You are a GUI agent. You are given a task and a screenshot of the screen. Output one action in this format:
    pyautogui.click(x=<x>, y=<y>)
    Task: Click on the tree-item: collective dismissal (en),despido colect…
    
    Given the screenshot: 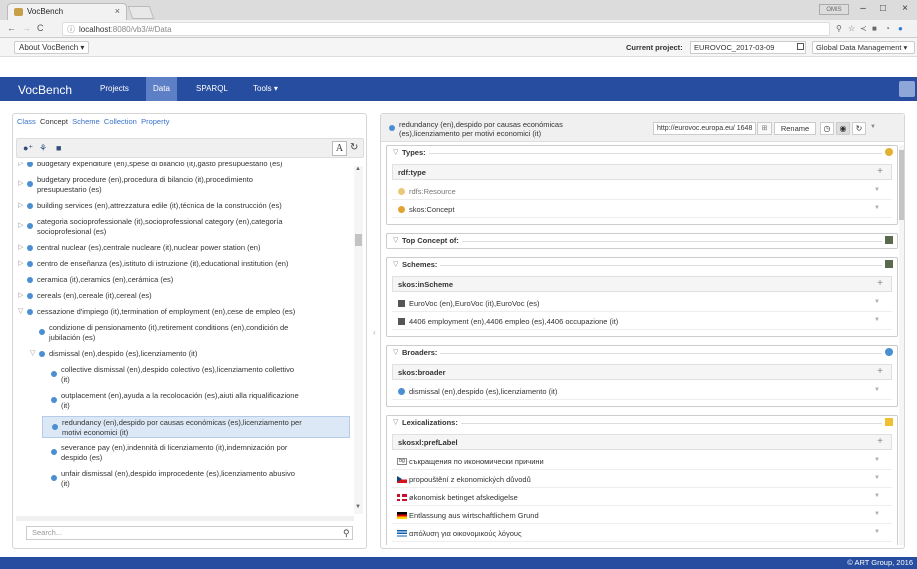 What is the action you would take?
    pyautogui.click(x=196, y=375)
    